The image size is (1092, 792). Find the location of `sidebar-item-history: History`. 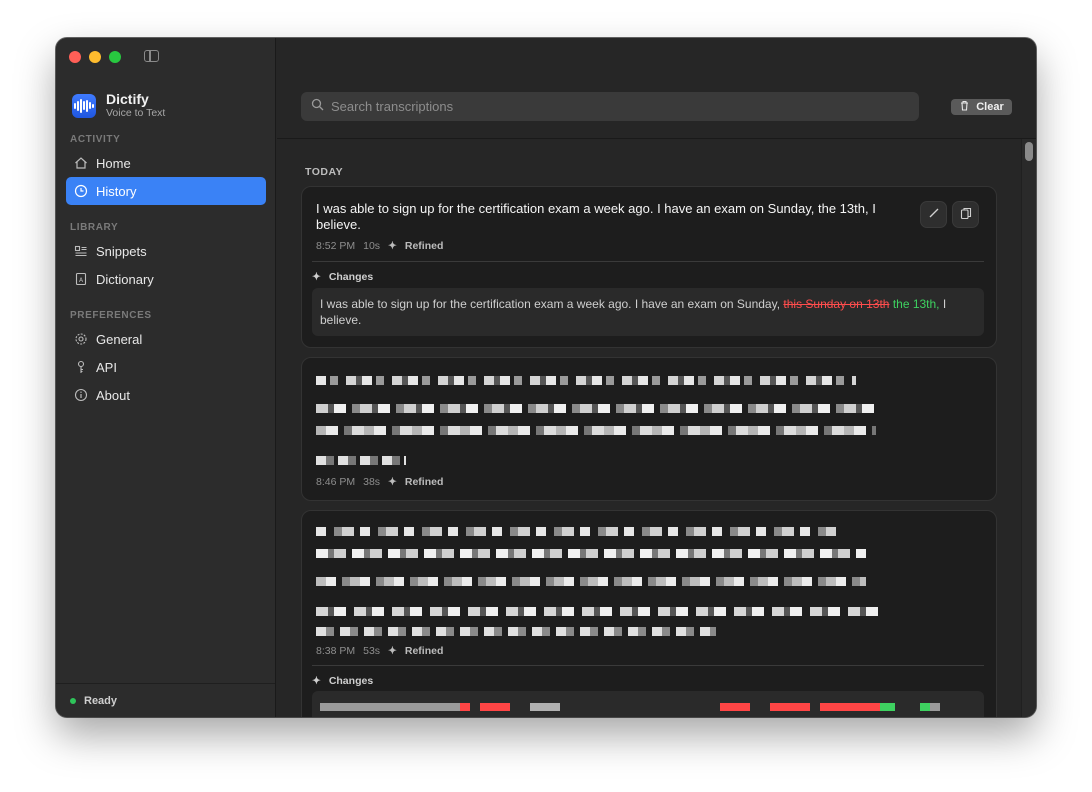

sidebar-item-history: History is located at coordinates (166, 191).